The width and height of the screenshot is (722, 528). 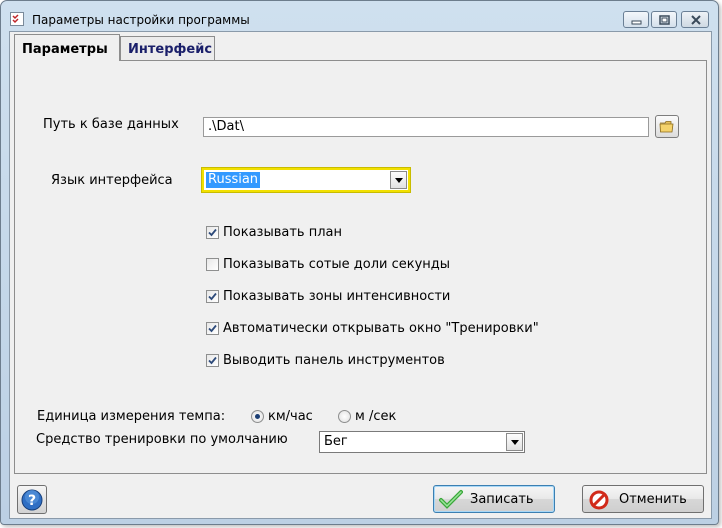 I want to click on help-icon: ?, so click(x=32, y=500).